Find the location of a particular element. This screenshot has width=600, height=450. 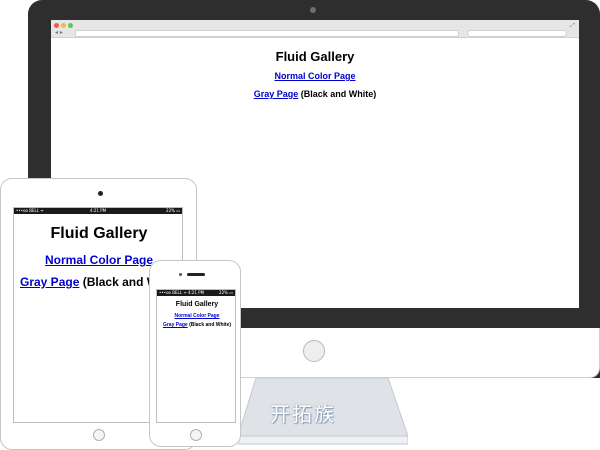

phone-status-bar: •••oo BELL ᯤ 4:21 PM 22% ▭ is located at coordinates (196, 293).